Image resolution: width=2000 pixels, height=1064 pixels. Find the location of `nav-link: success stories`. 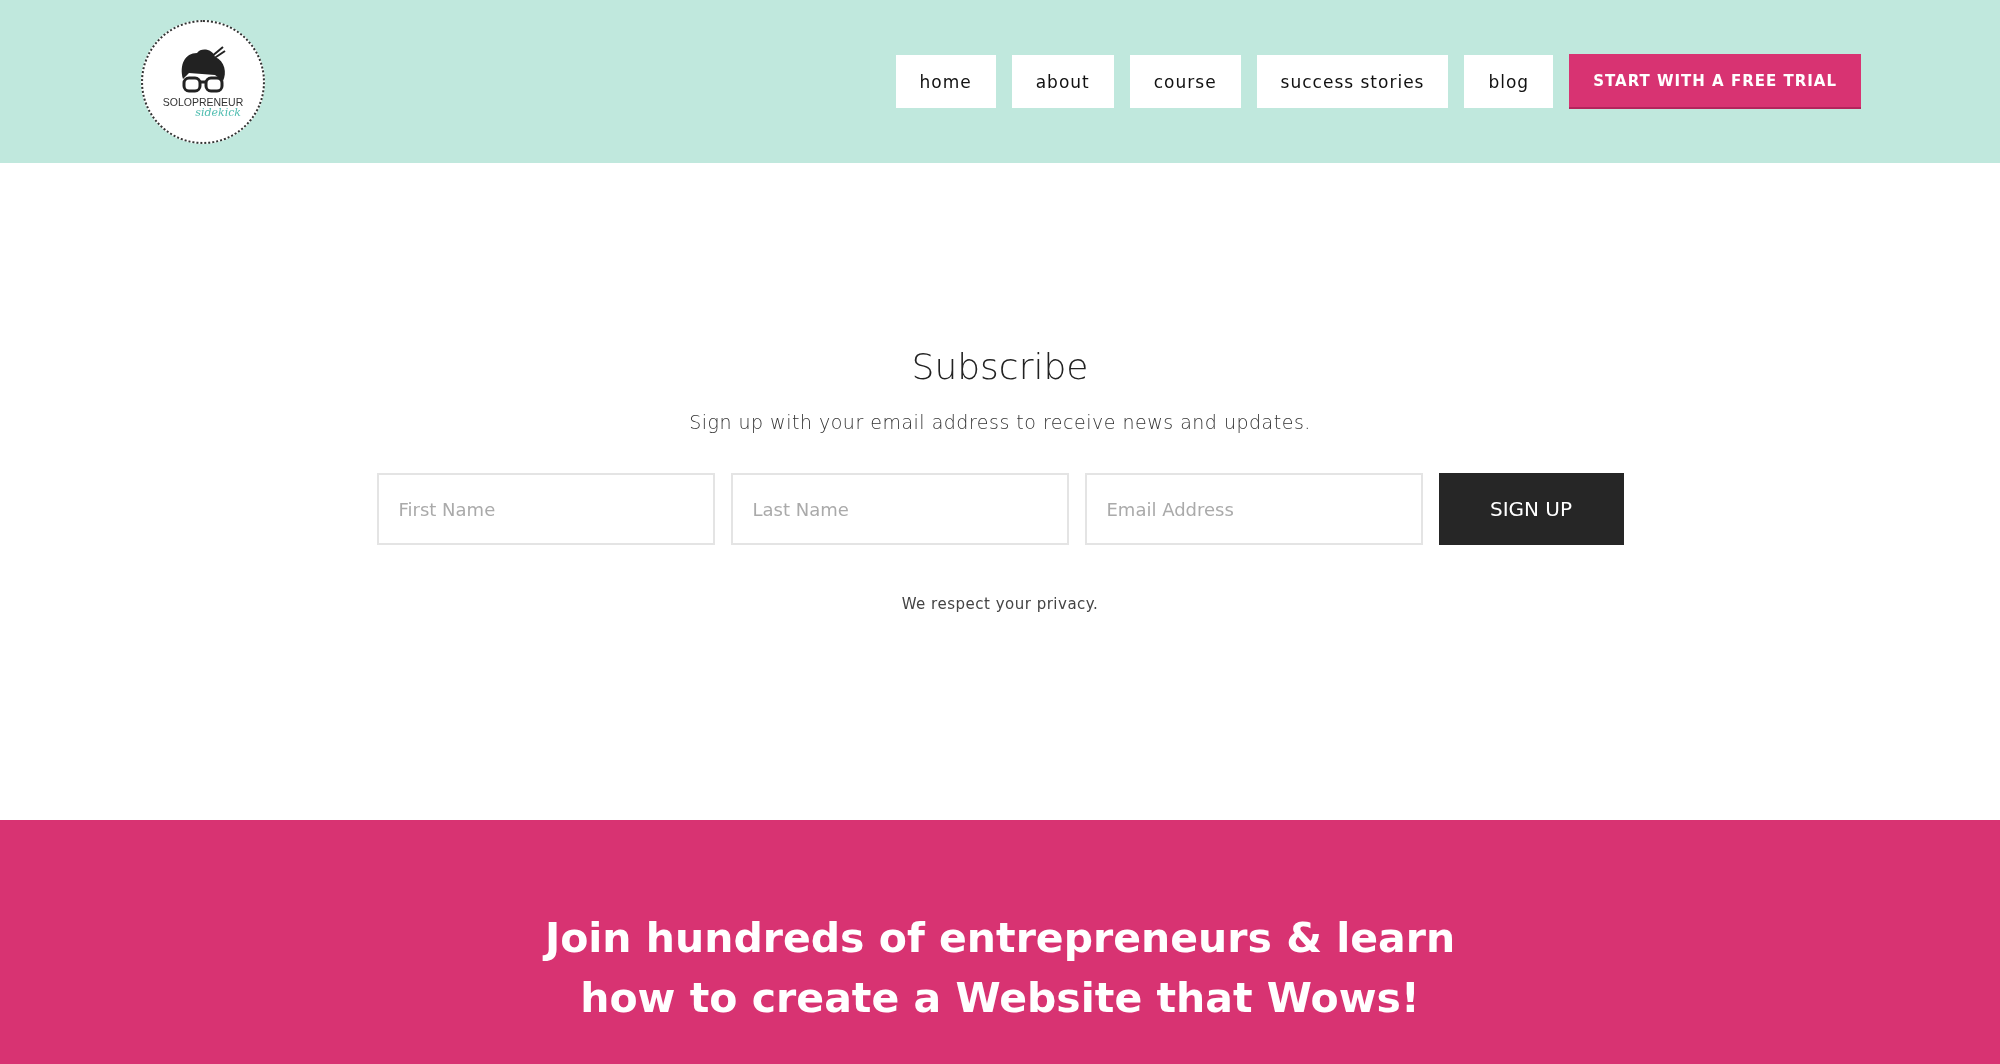

nav-link: success stories is located at coordinates (1352, 81).